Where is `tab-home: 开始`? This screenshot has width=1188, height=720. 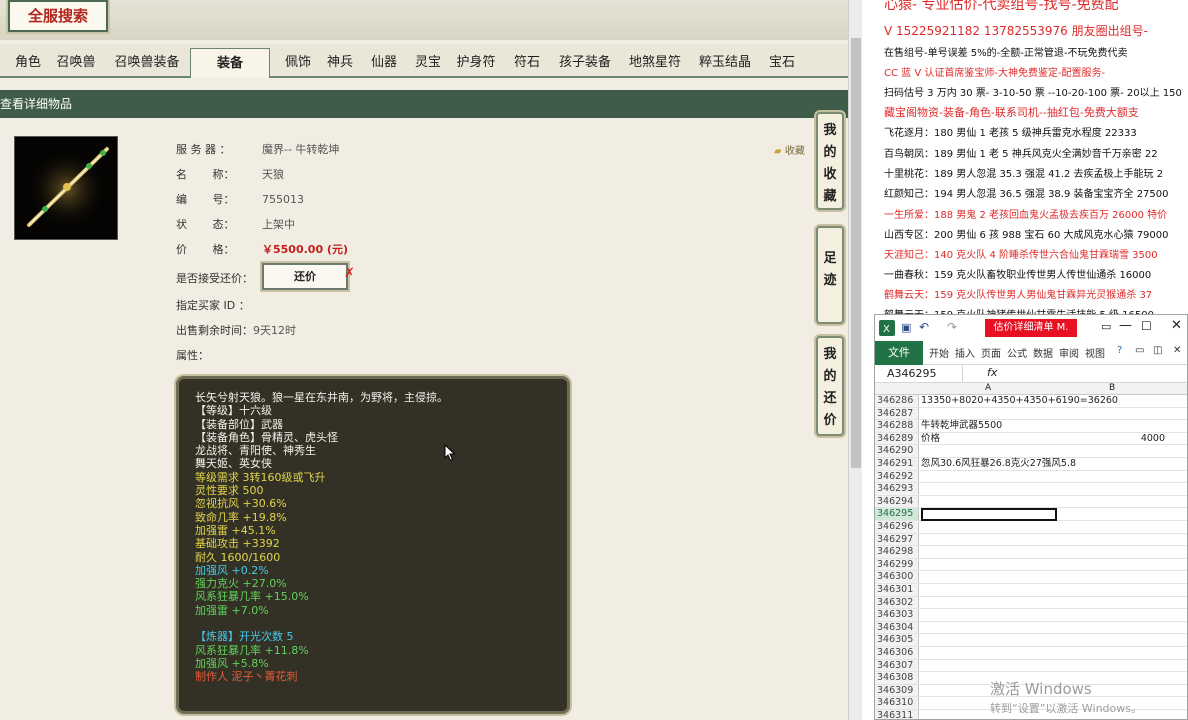
tab-home: 开始 is located at coordinates (939, 352).